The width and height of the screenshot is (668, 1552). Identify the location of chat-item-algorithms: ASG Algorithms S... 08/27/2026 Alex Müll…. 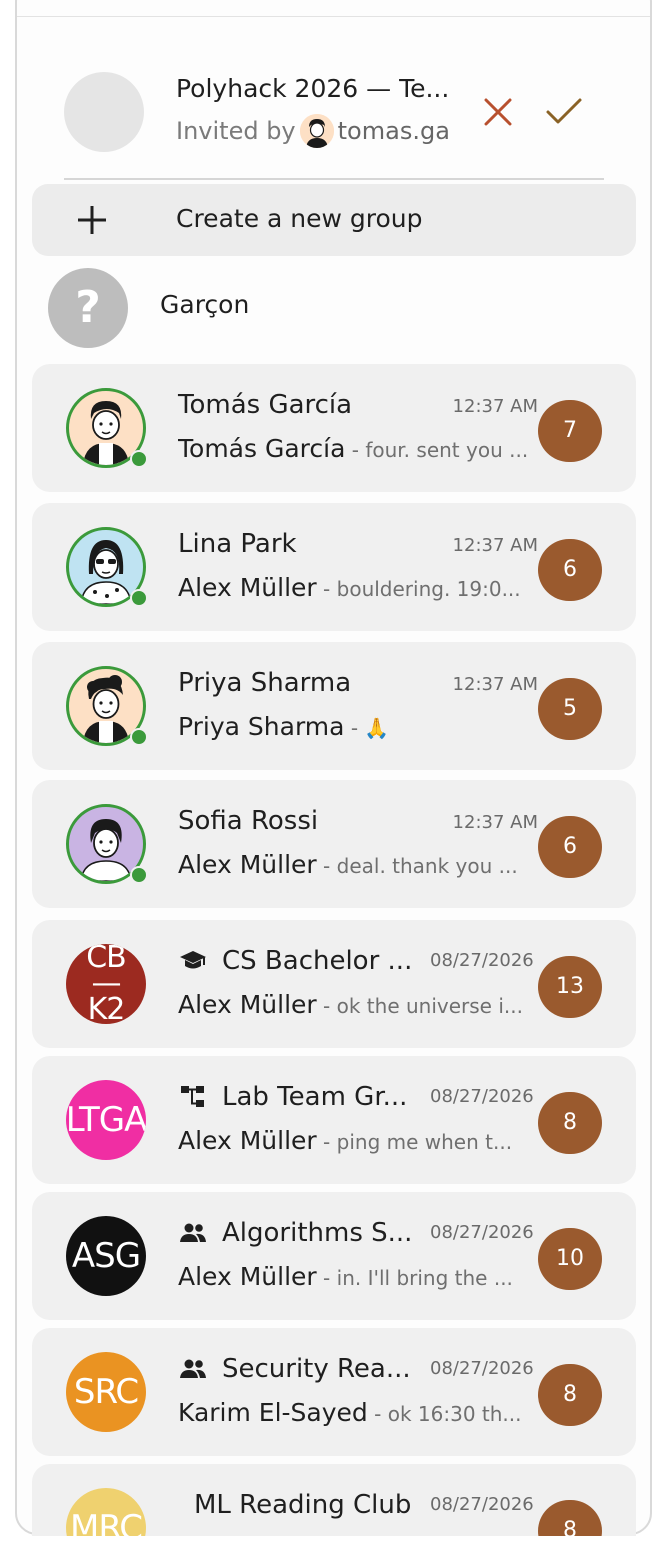
(334, 1256).